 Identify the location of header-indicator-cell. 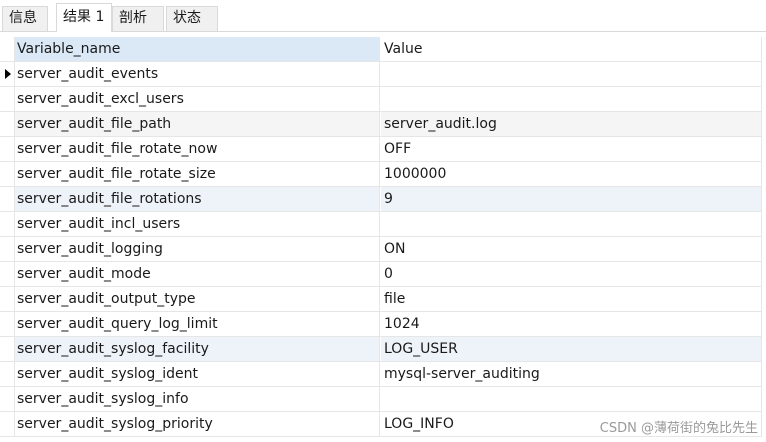
(7, 49).